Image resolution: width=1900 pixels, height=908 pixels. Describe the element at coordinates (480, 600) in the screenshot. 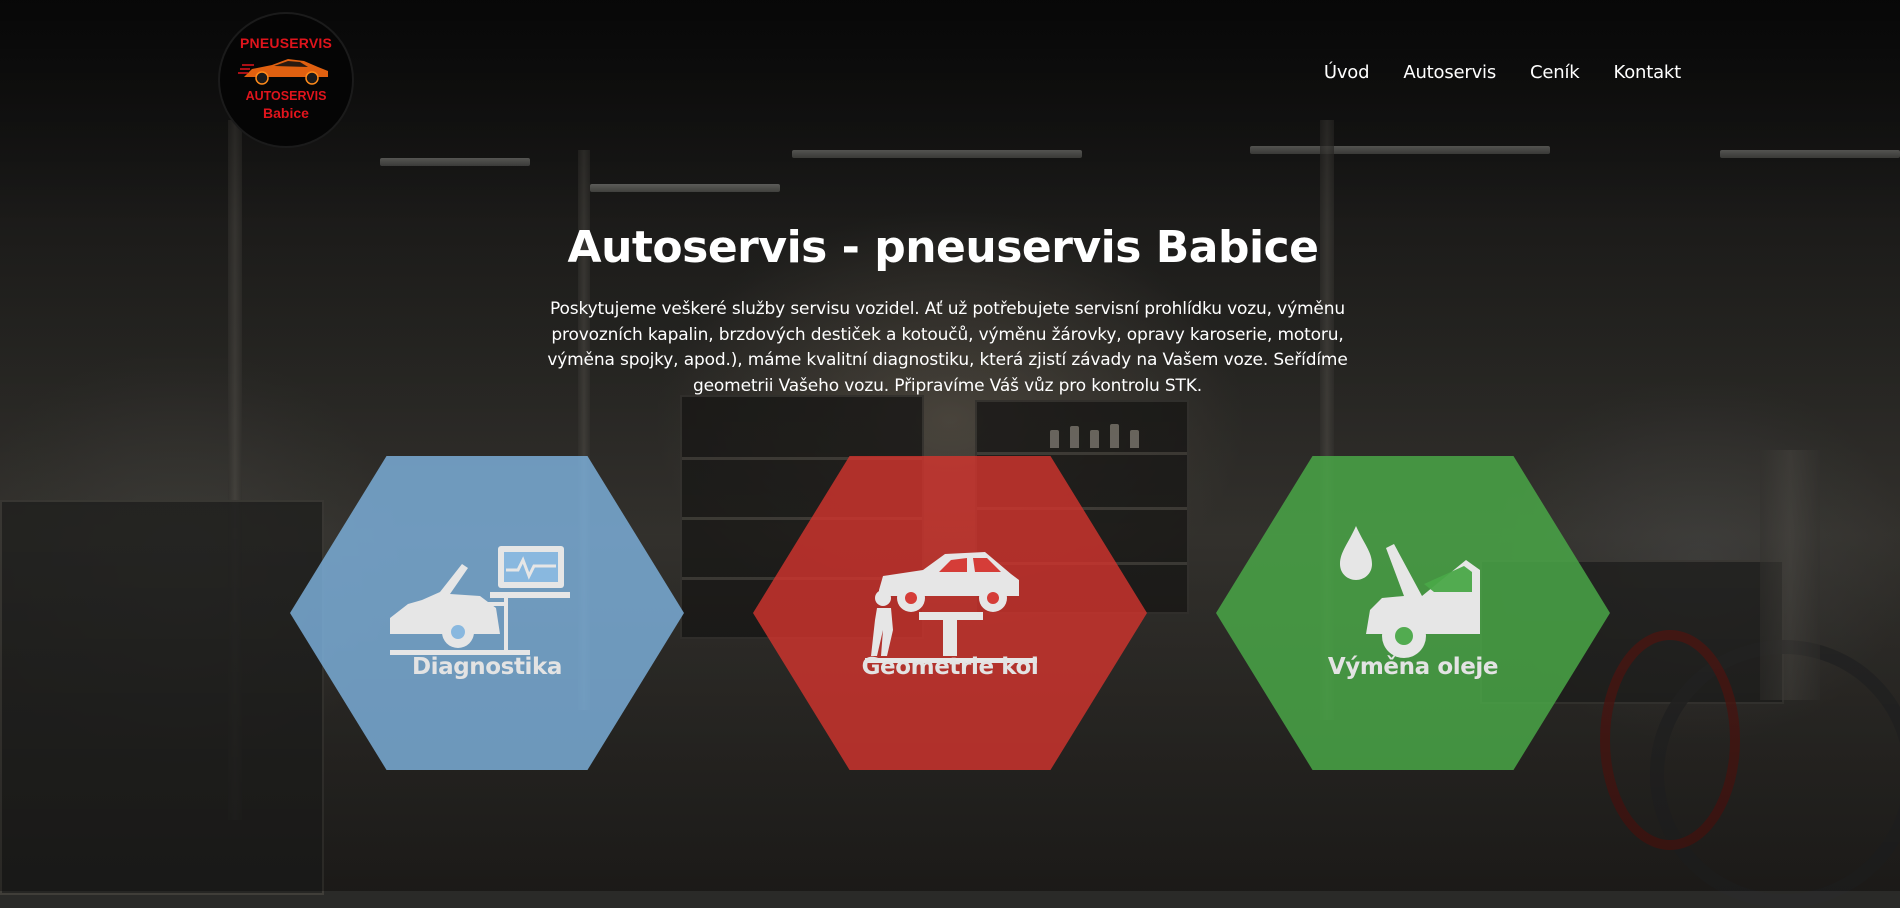

I see `car-diagnostics-icon` at that location.